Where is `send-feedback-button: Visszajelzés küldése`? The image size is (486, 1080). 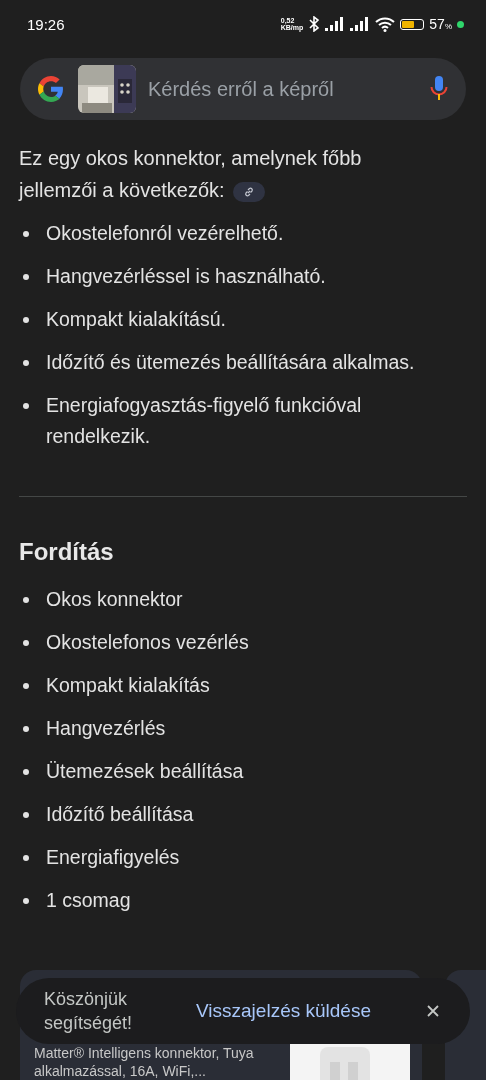 send-feedback-button: Visszajelzés küldése is located at coordinates (311, 1011).